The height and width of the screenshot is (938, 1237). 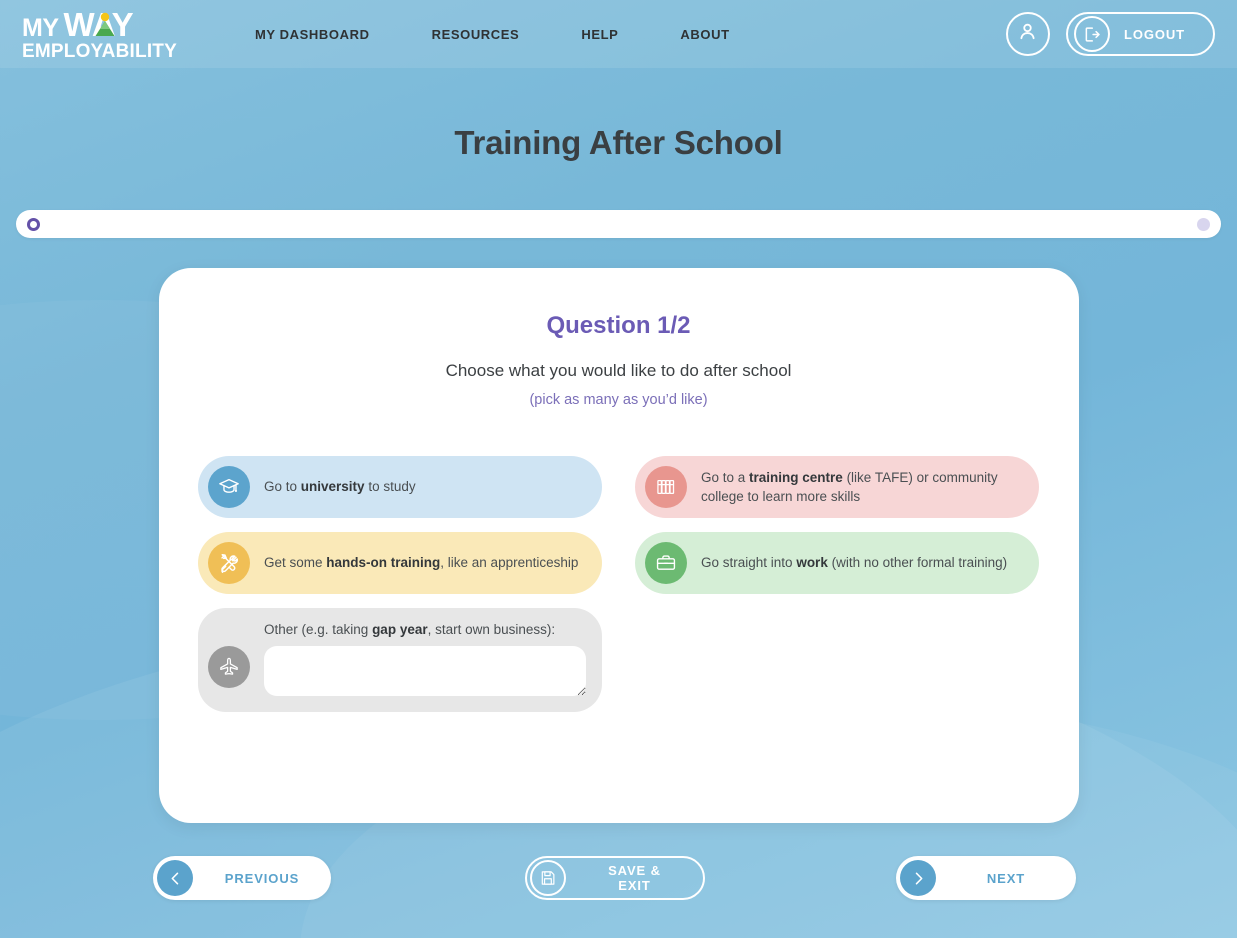 I want to click on next-button: NEXT, so click(x=986, y=878).